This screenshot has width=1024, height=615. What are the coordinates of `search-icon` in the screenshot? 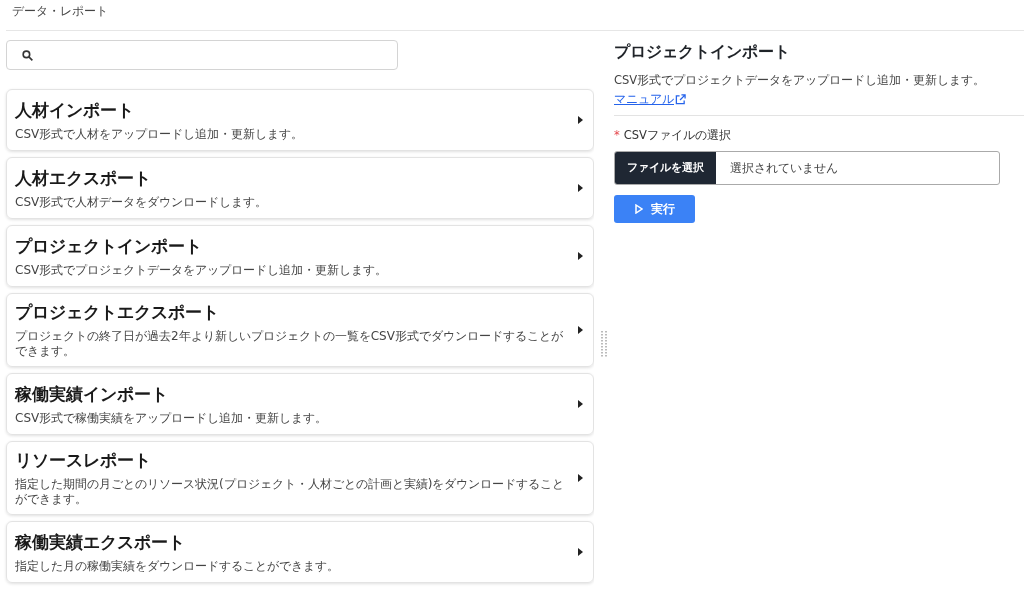 It's located at (27, 55).